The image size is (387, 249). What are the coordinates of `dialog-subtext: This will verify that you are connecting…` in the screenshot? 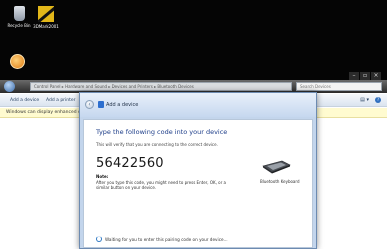 It's located at (157, 144).